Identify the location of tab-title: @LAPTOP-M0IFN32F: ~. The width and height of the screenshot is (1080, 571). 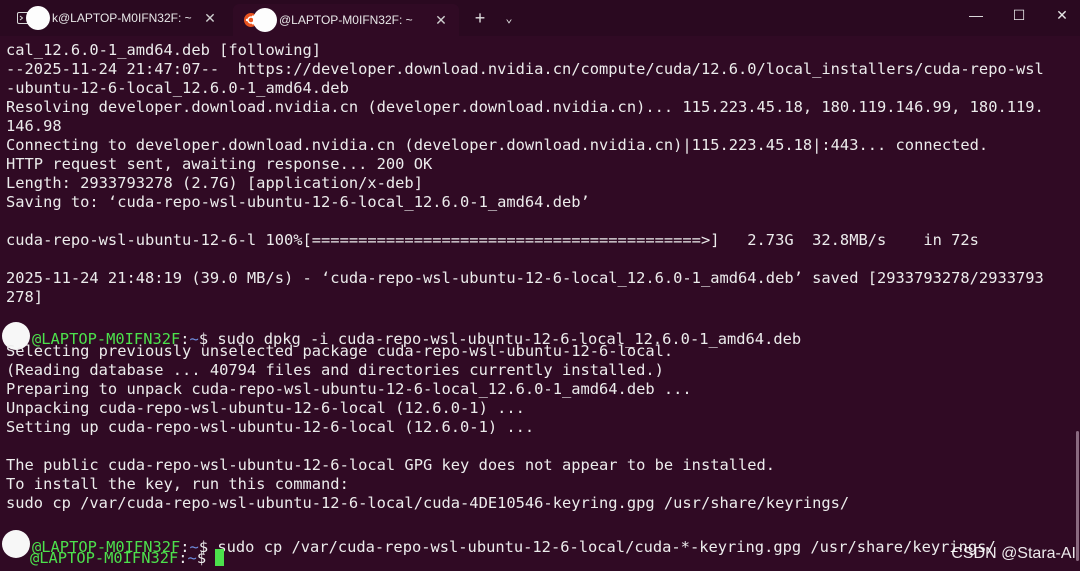
(346, 20).